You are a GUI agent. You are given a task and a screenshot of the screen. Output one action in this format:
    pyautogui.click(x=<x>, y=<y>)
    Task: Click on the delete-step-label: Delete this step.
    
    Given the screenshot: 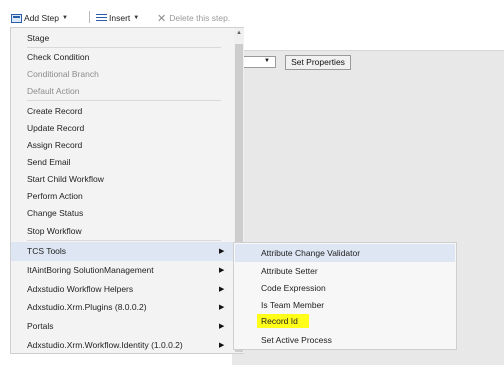 What is the action you would take?
    pyautogui.click(x=200, y=18)
    